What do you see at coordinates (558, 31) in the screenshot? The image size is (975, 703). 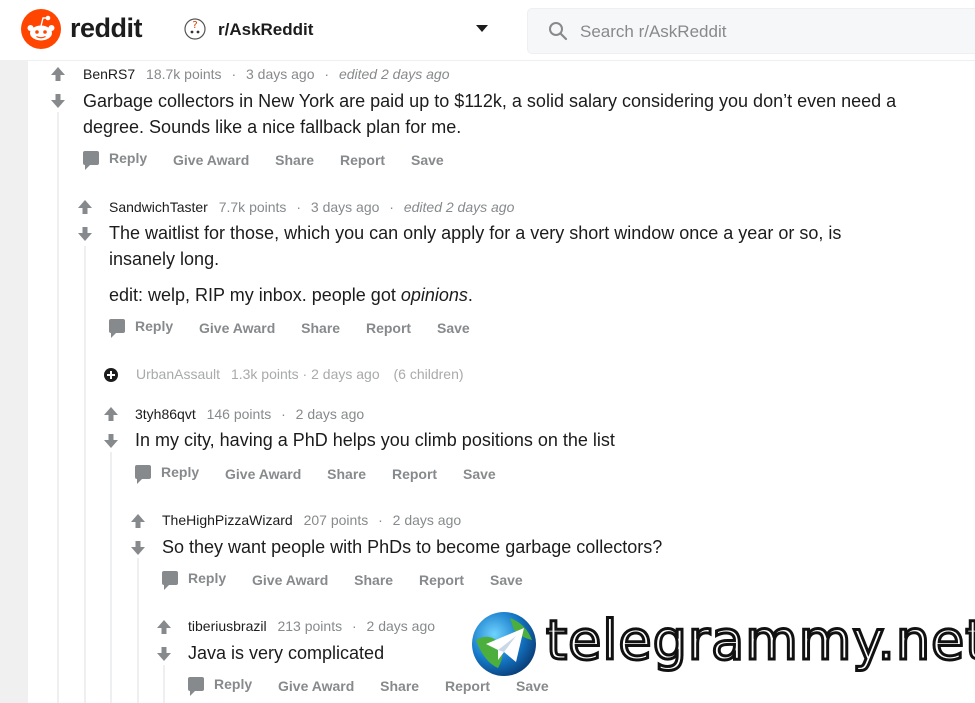 I see `search-icon` at bounding box center [558, 31].